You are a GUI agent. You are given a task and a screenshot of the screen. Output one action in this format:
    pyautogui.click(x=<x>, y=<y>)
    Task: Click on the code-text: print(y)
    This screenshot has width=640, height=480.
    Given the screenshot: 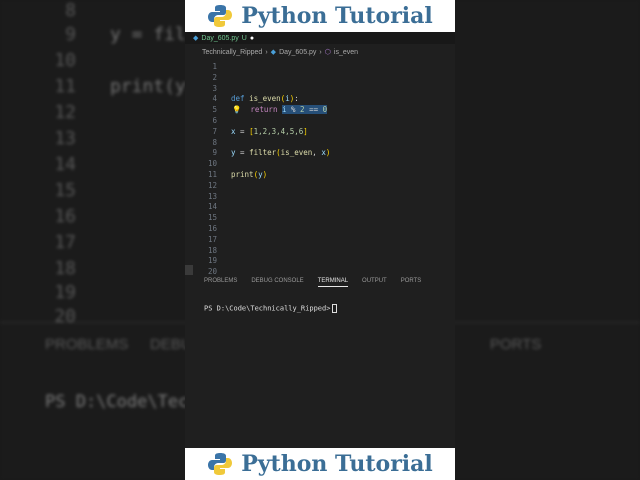 What is the action you would take?
    pyautogui.click(x=249, y=174)
    